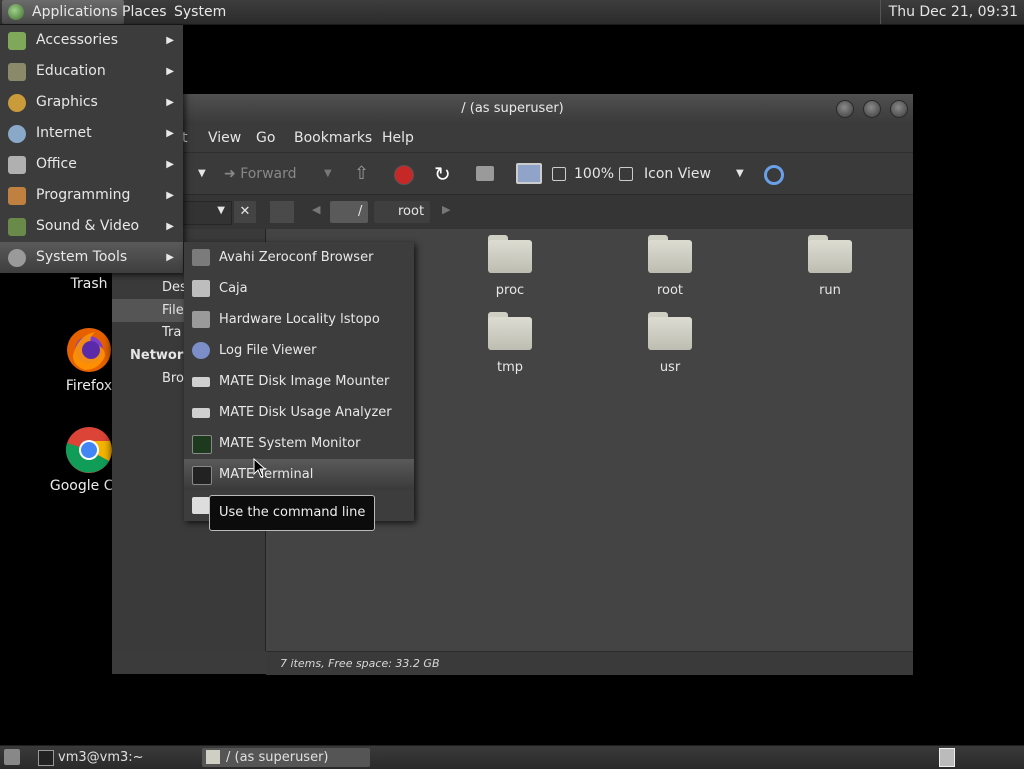 This screenshot has width=1024, height=769. Describe the element at coordinates (282, 212) in the screenshot. I see `edit-location-button` at that location.